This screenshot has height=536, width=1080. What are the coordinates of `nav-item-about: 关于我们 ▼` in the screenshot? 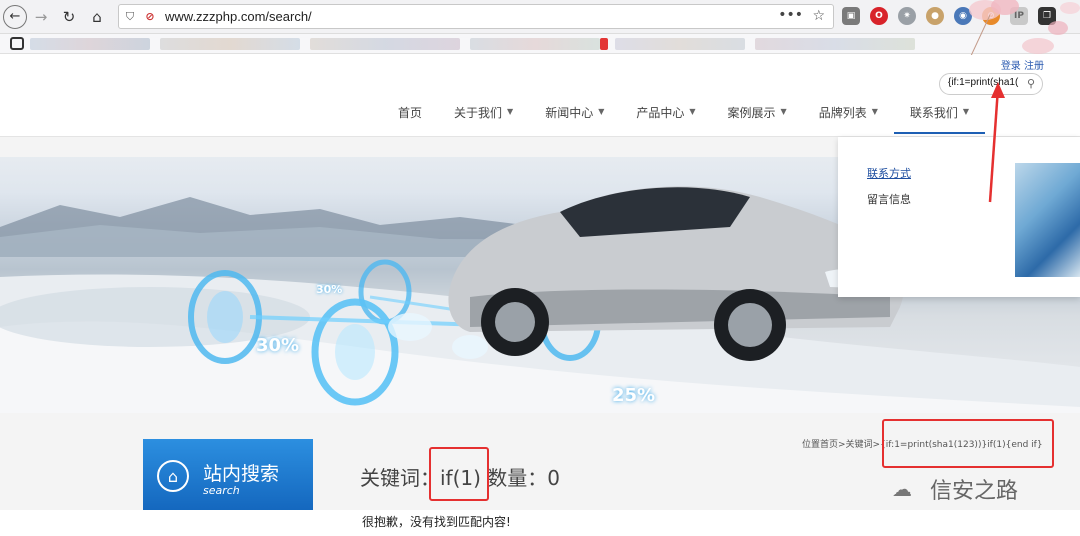 It's located at (483, 119).